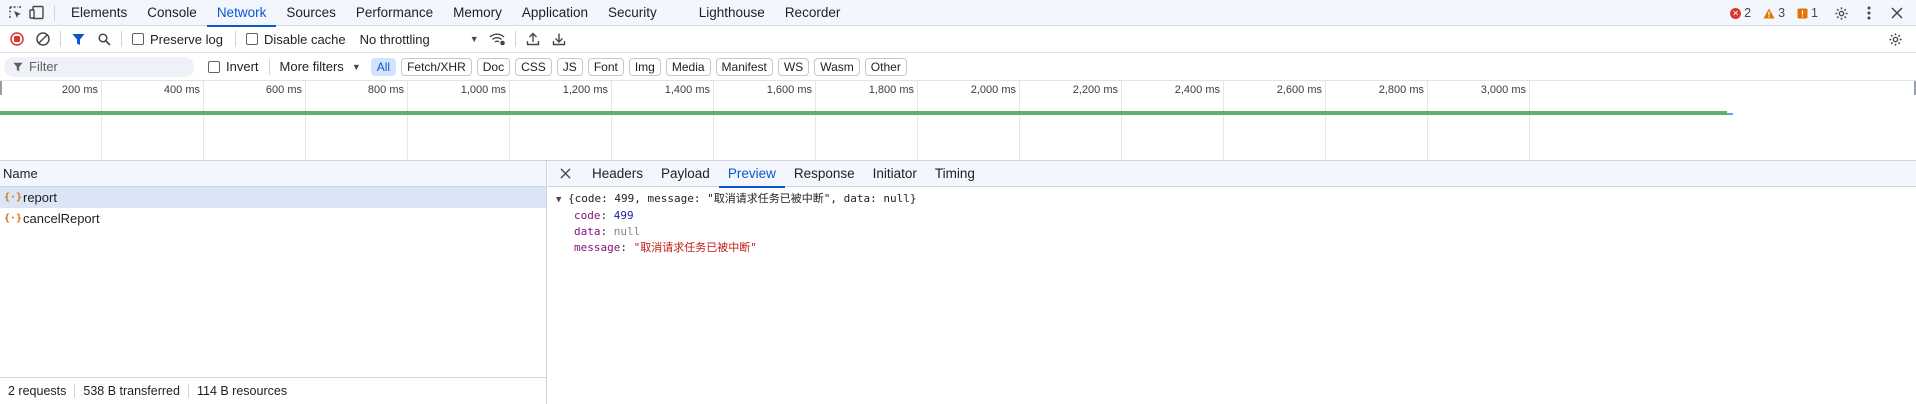  What do you see at coordinates (99, 66) in the screenshot?
I see `filter-input: Filter` at bounding box center [99, 66].